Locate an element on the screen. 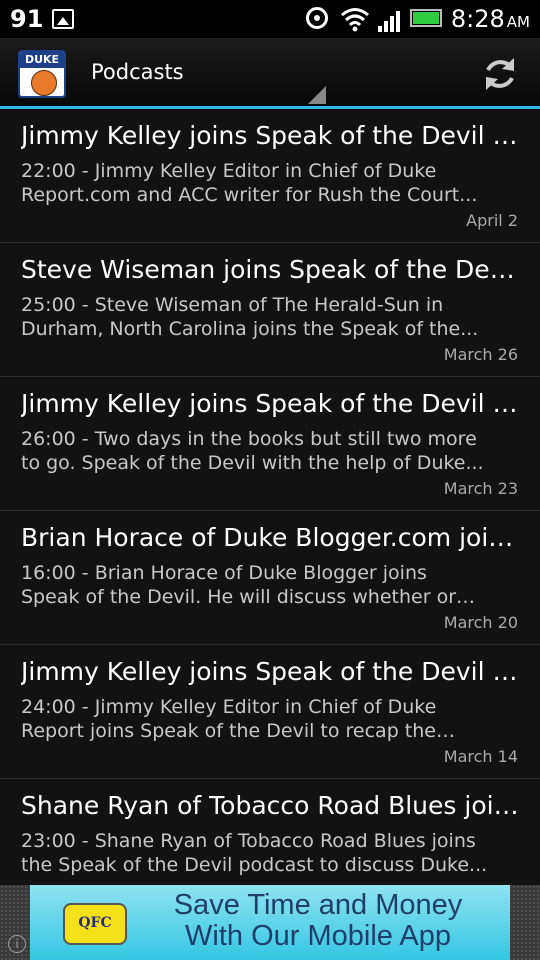  battery-icon is located at coordinates (426, 18).